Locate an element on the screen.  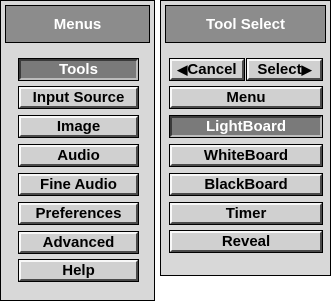
tool-item-timer: Timer is located at coordinates (246, 213).